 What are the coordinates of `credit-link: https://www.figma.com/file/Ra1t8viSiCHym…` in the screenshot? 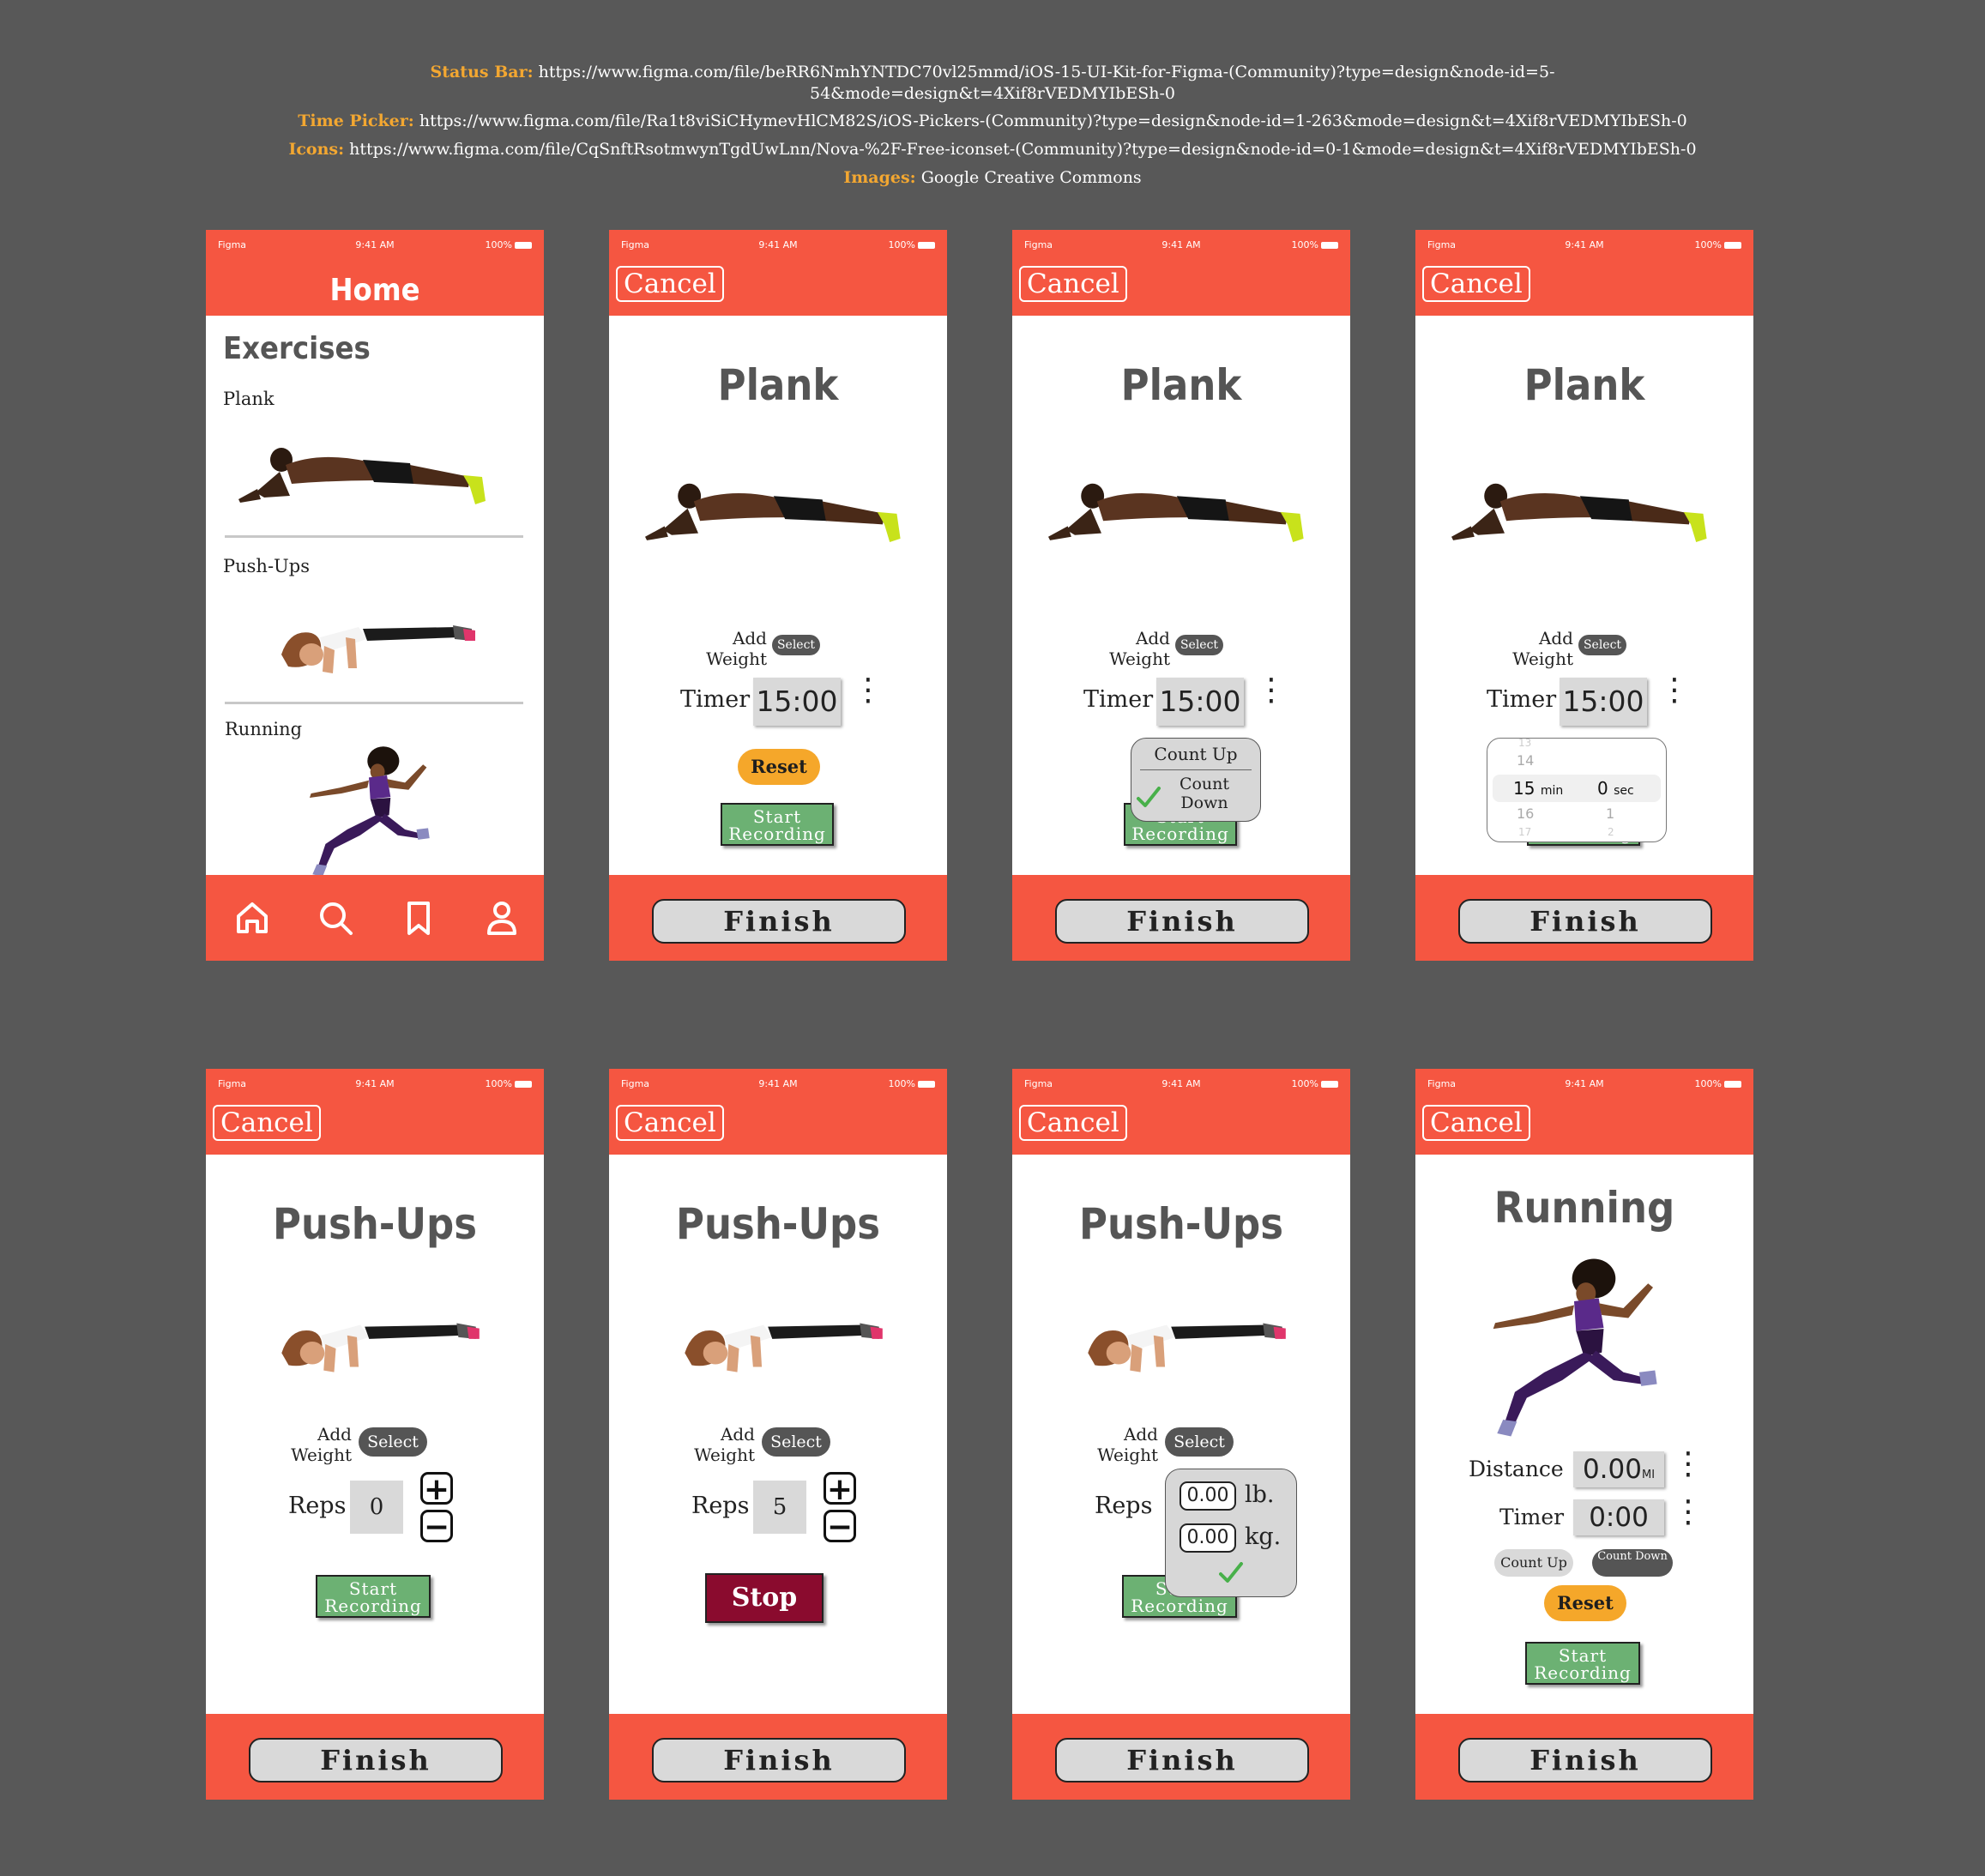 It's located at (1053, 121).